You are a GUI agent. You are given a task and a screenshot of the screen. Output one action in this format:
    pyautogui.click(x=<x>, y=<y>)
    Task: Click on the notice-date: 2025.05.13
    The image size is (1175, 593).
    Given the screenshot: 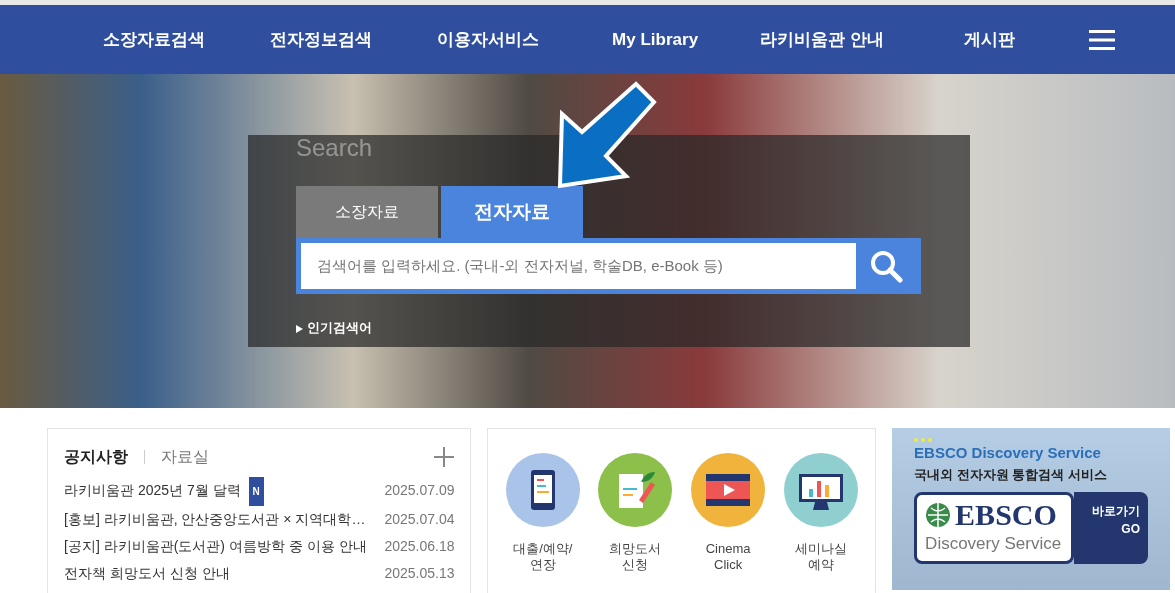 What is the action you would take?
    pyautogui.click(x=419, y=573)
    